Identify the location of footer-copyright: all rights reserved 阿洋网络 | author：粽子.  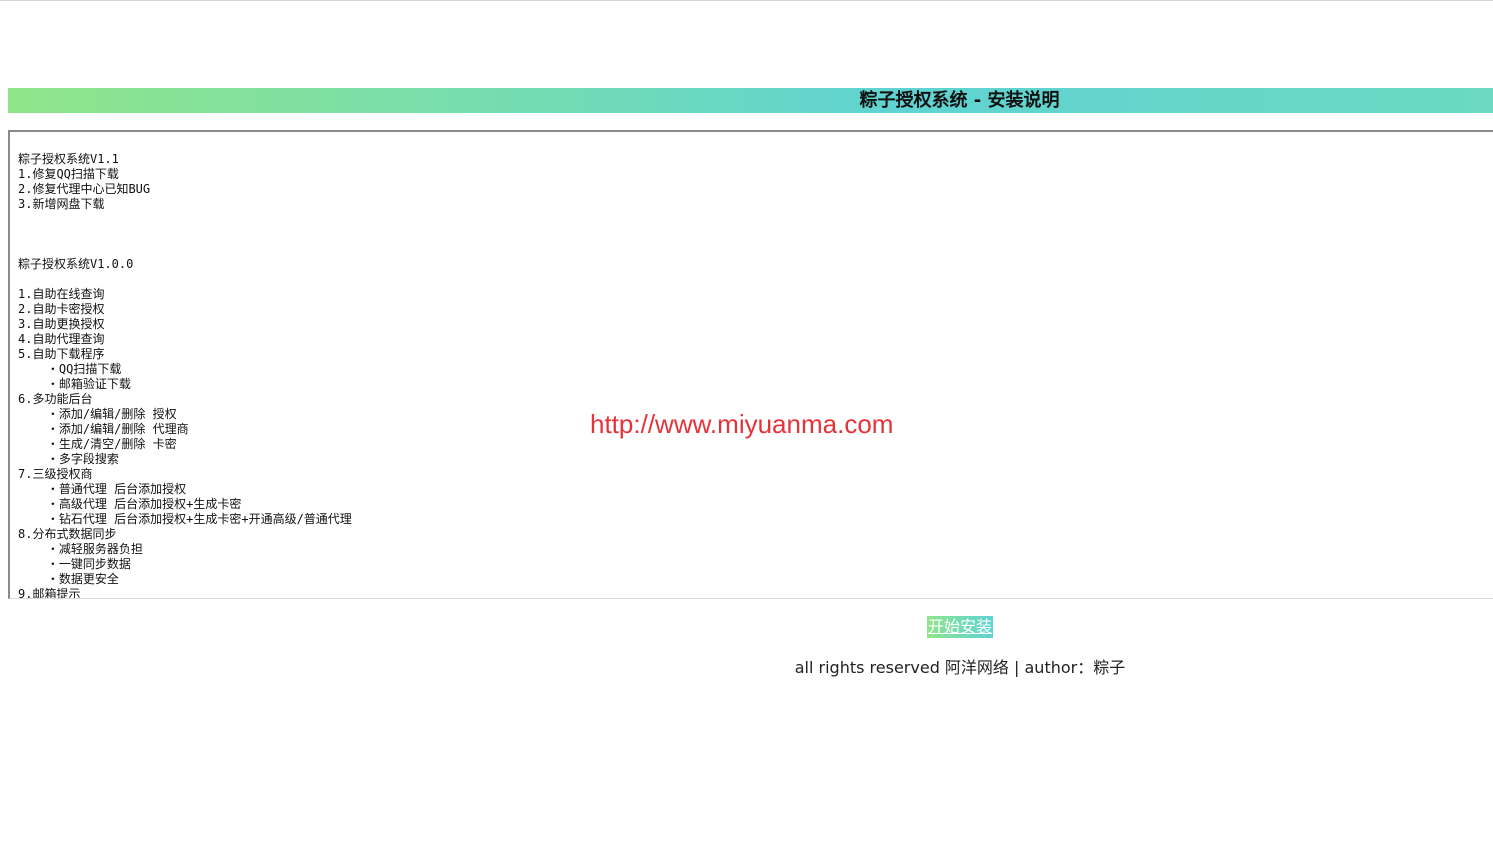
(960, 667).